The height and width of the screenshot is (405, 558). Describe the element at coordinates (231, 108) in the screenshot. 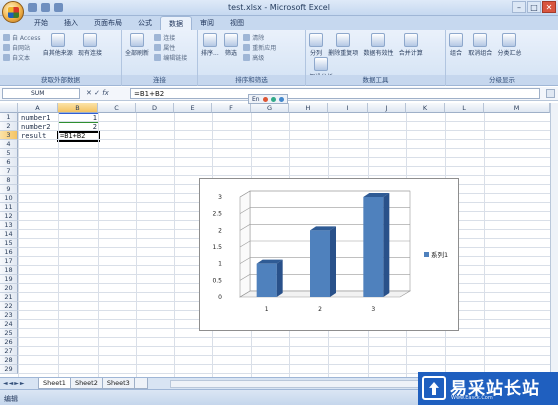

I see `column-header: F` at that location.